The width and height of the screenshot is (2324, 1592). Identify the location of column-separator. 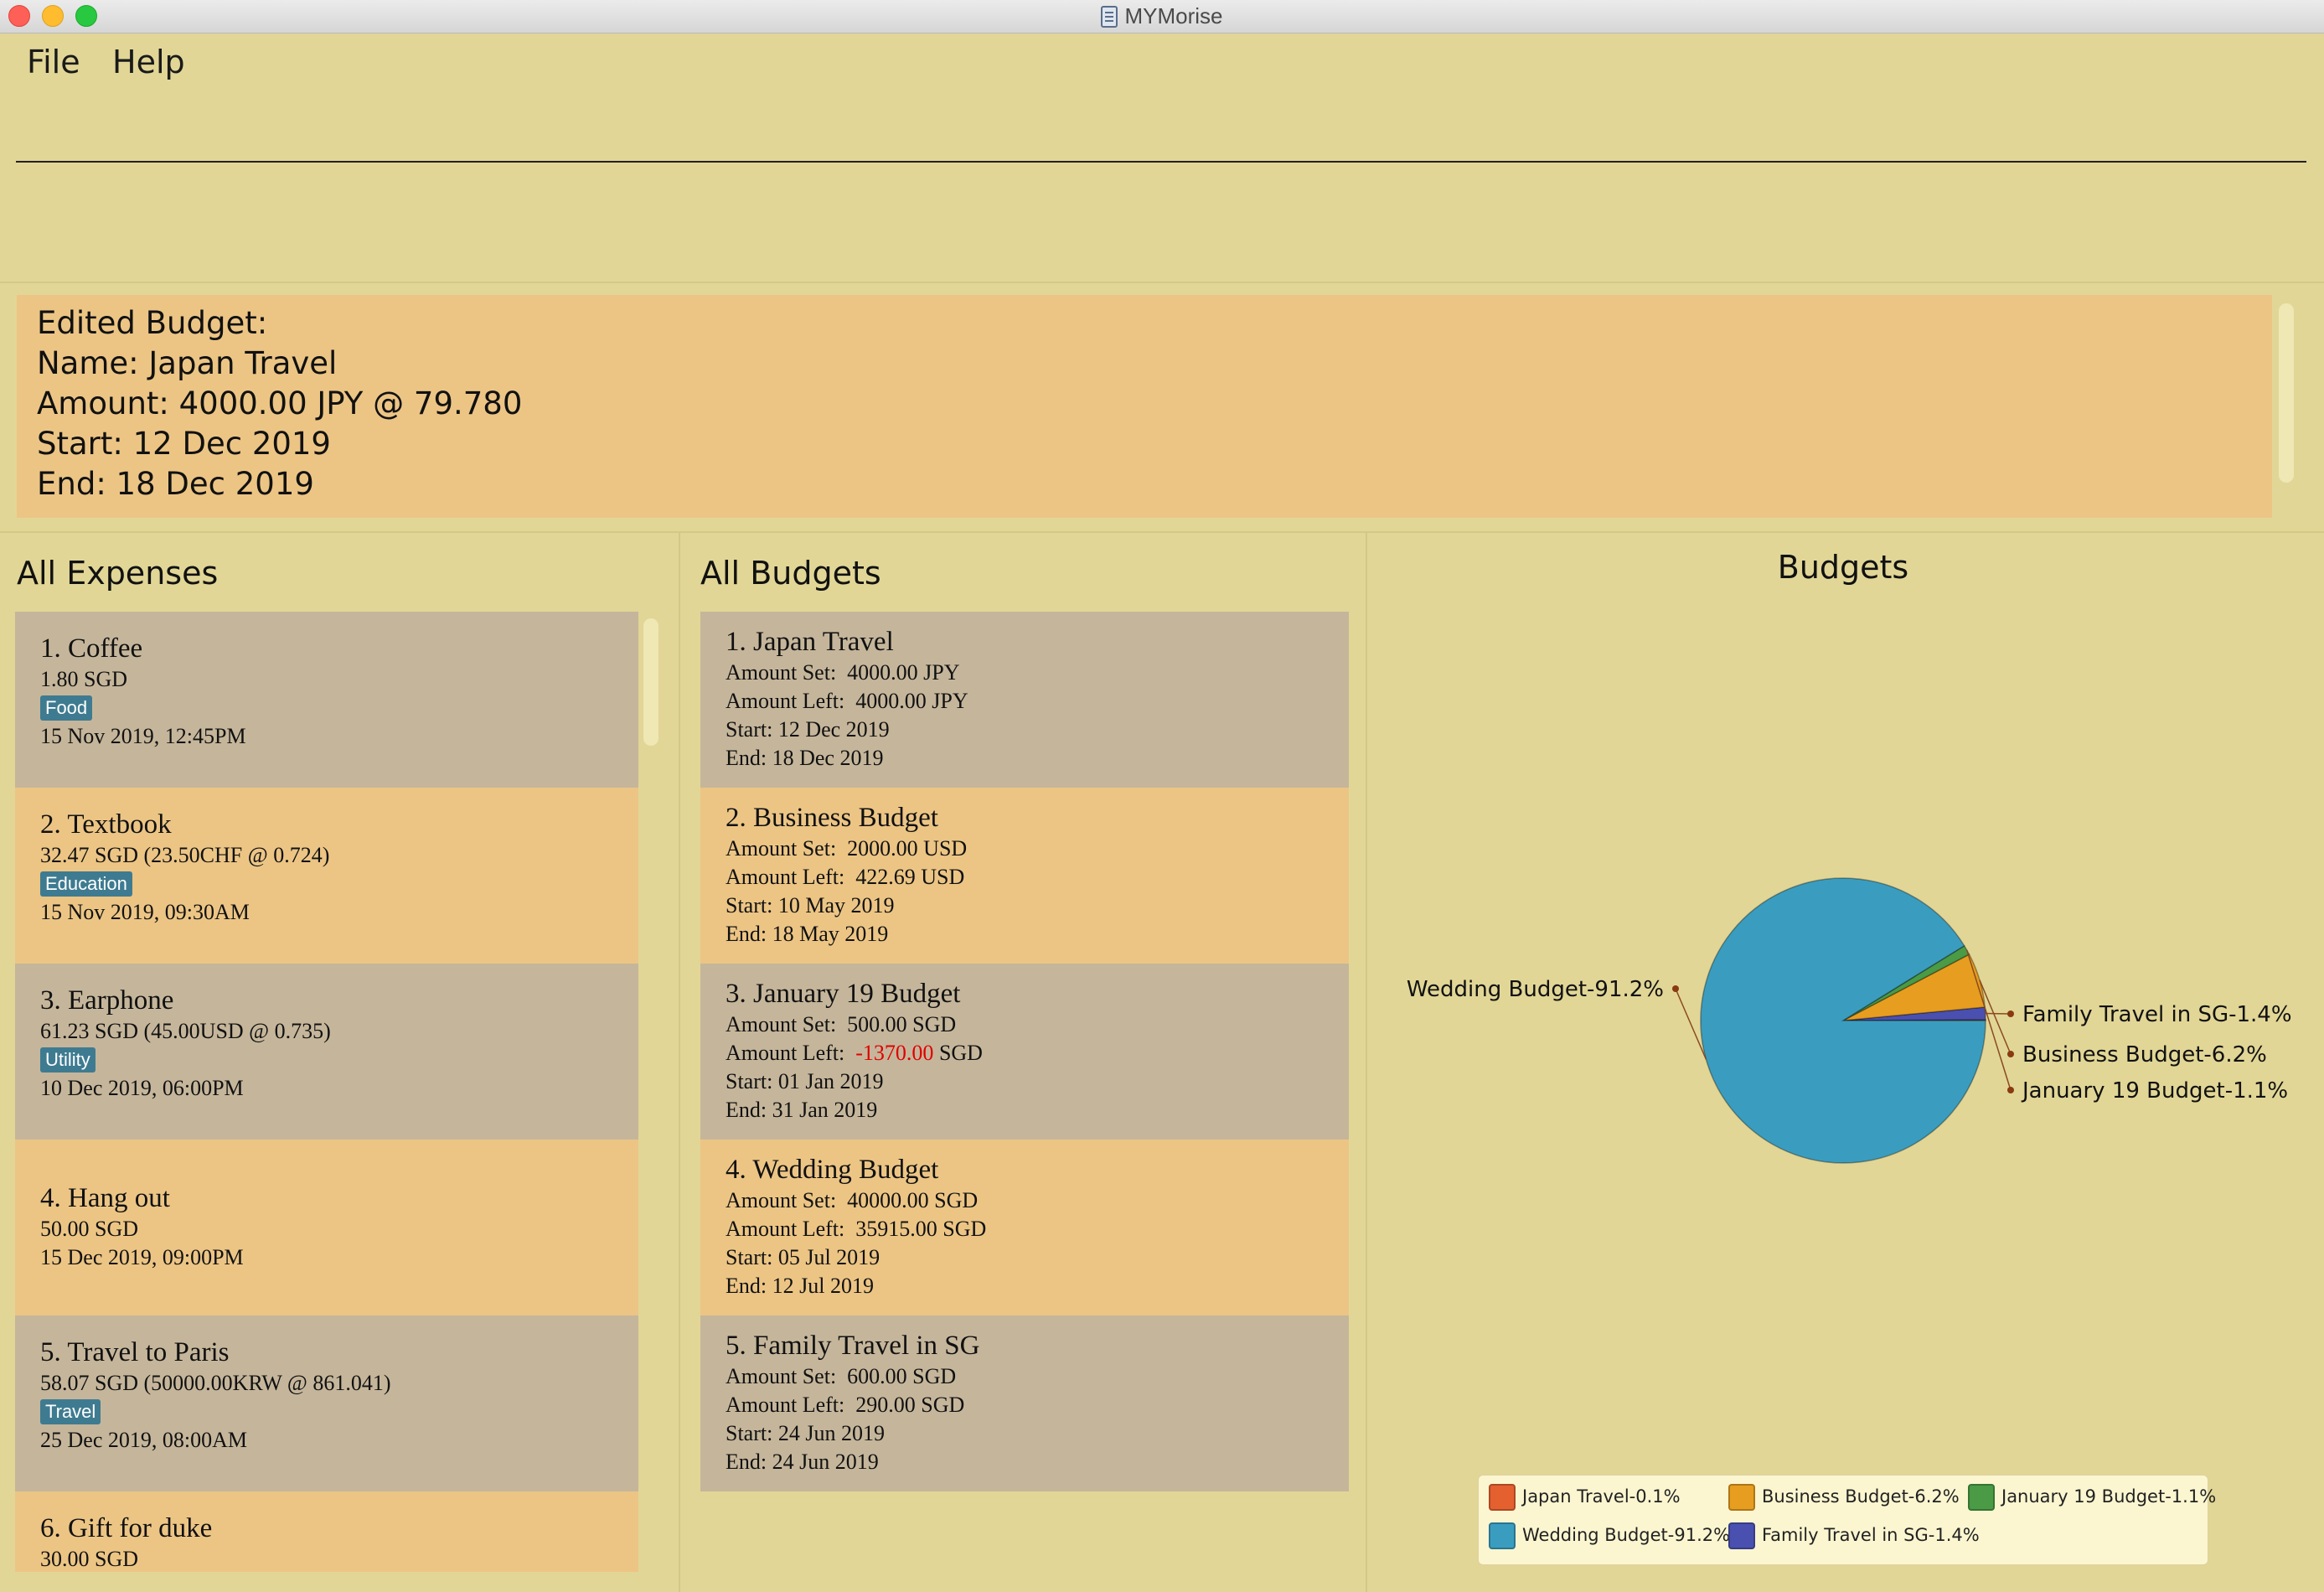
(679, 1062).